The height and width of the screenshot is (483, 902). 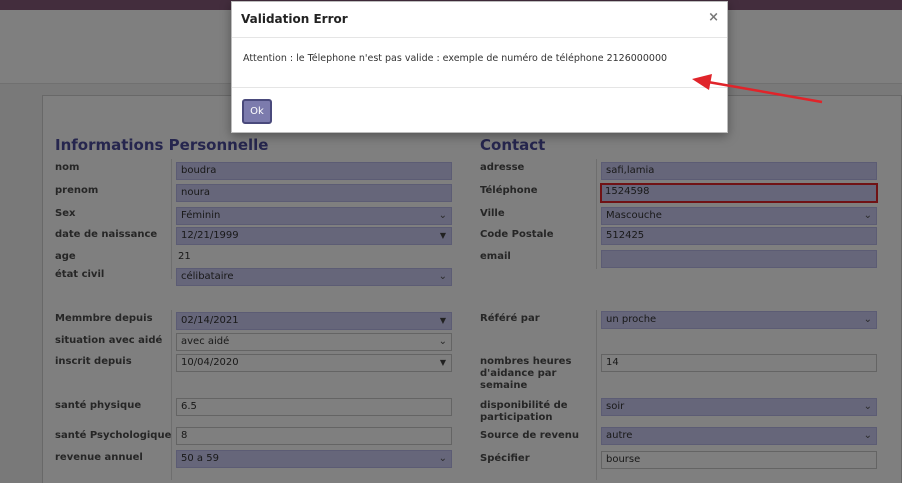 What do you see at coordinates (257, 111) in the screenshot?
I see `ok-button: Ok` at bounding box center [257, 111].